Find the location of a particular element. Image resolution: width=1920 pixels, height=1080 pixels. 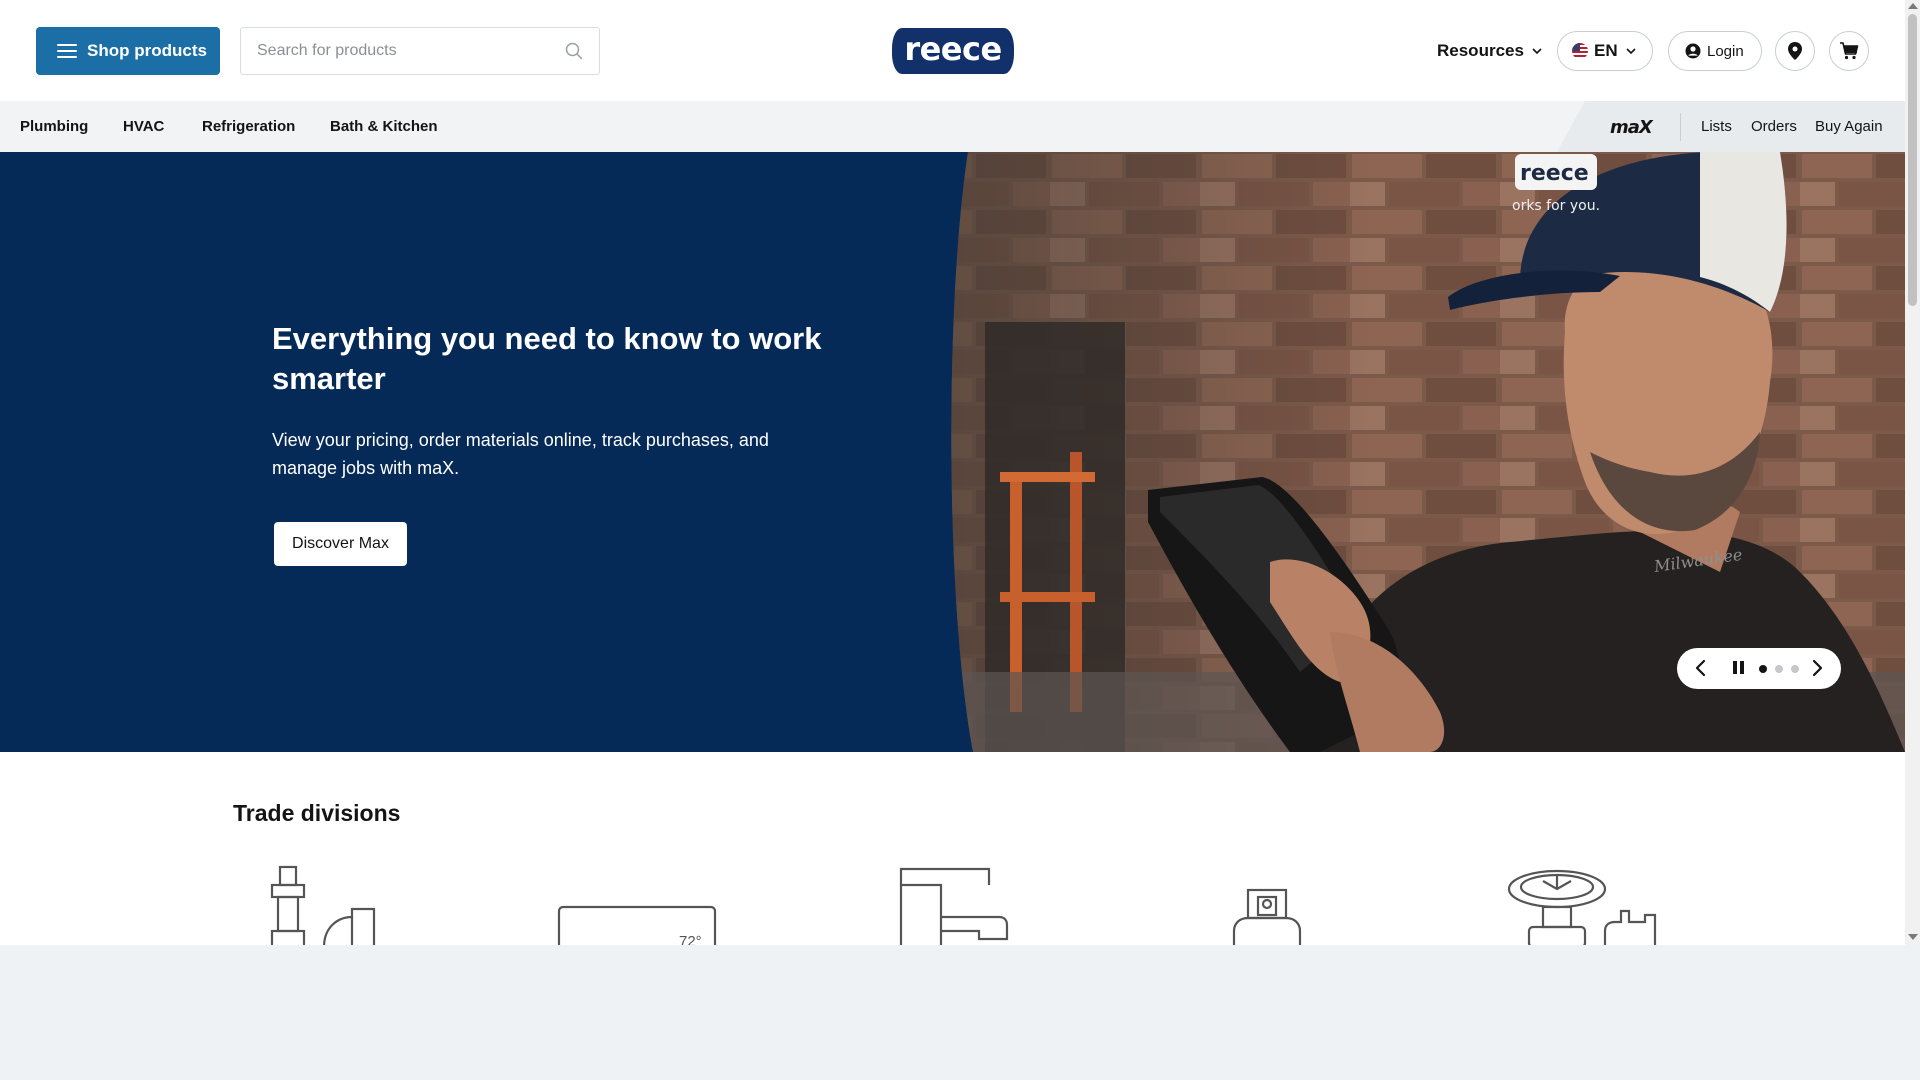

trade-divisions-title: Trade divisions is located at coordinates (317, 813).